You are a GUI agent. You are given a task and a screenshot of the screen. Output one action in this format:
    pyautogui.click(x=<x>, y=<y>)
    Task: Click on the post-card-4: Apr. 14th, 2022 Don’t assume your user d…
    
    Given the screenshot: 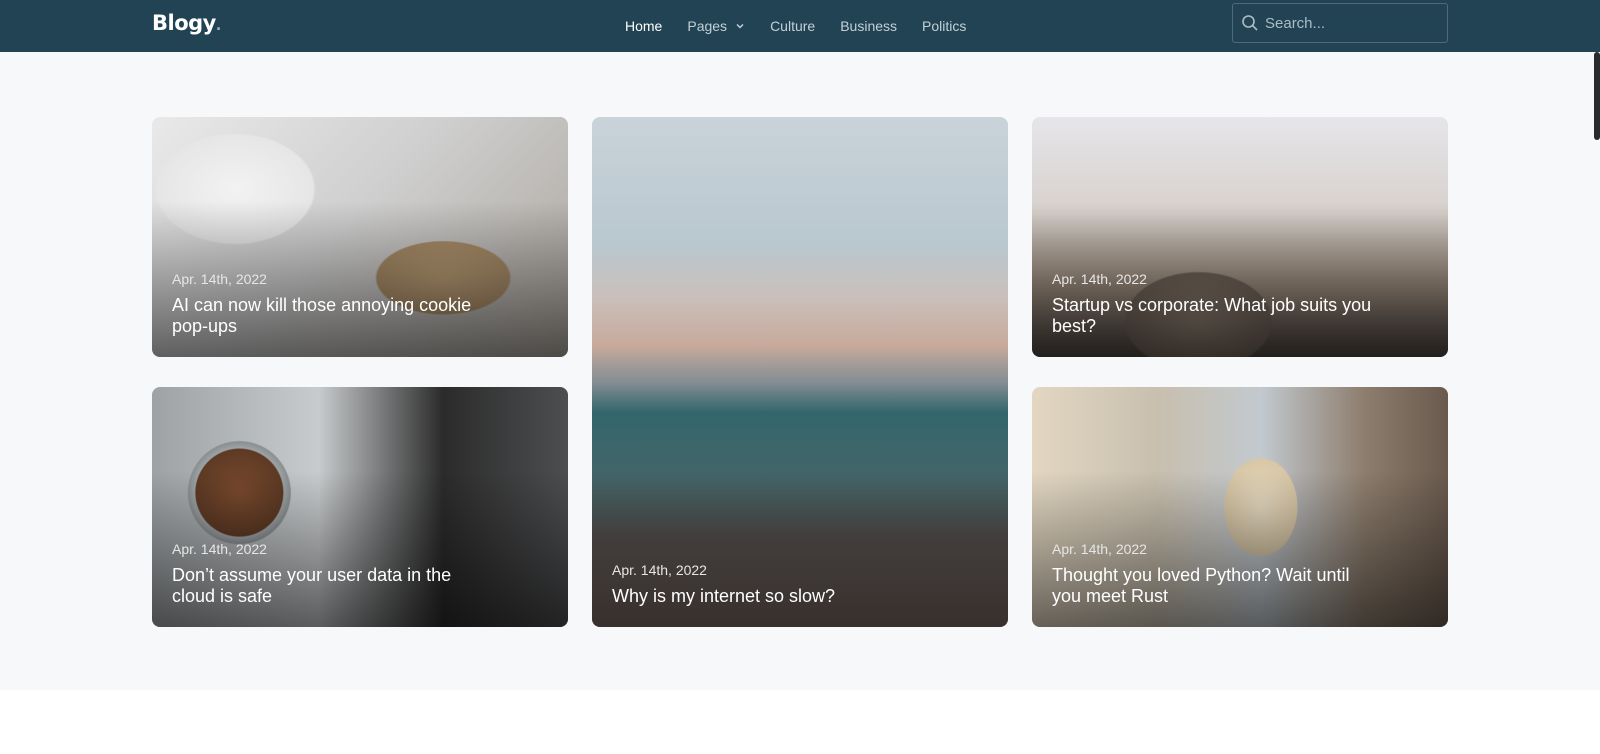 What is the action you would take?
    pyautogui.click(x=360, y=507)
    